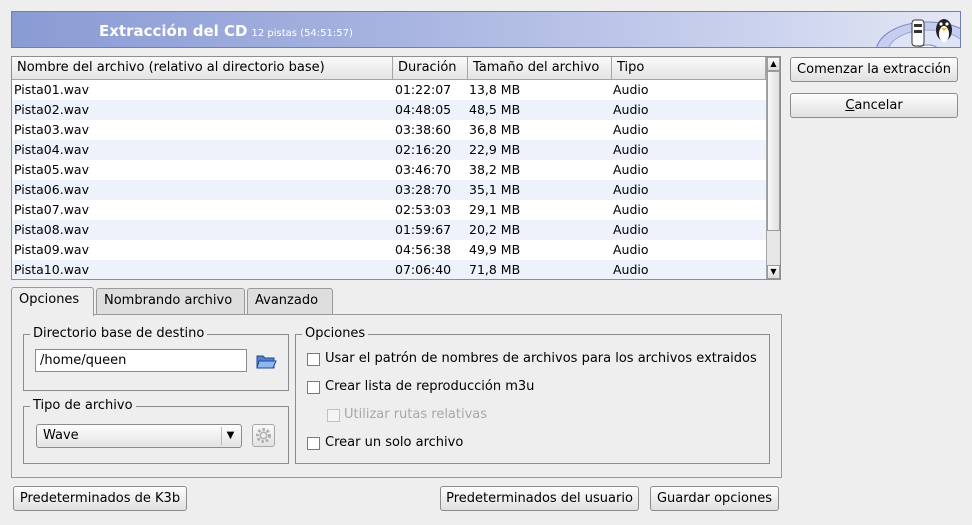  Describe the element at coordinates (51, 109) in the screenshot. I see `filename-cell: Pista02.wav` at that location.